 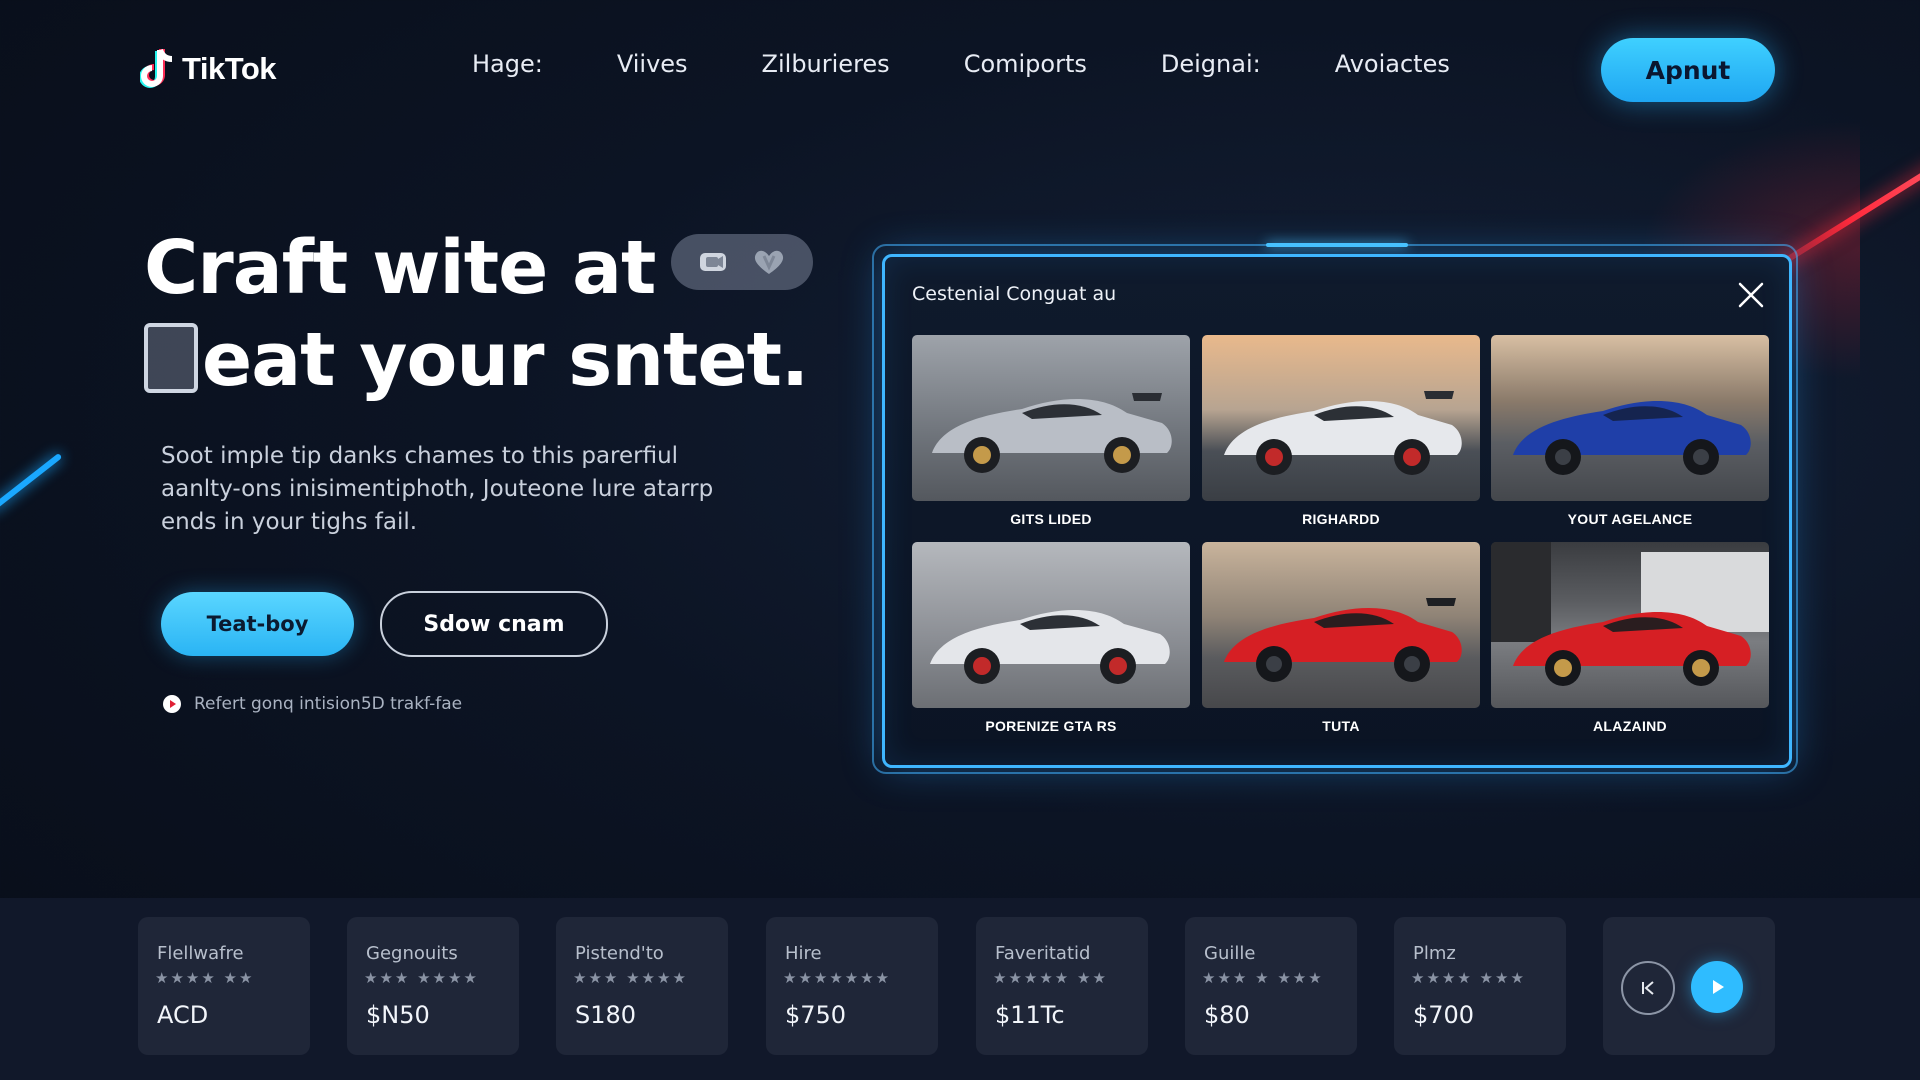 What do you see at coordinates (1051, 519) in the screenshot?
I see `car-label: GITS LIDED` at bounding box center [1051, 519].